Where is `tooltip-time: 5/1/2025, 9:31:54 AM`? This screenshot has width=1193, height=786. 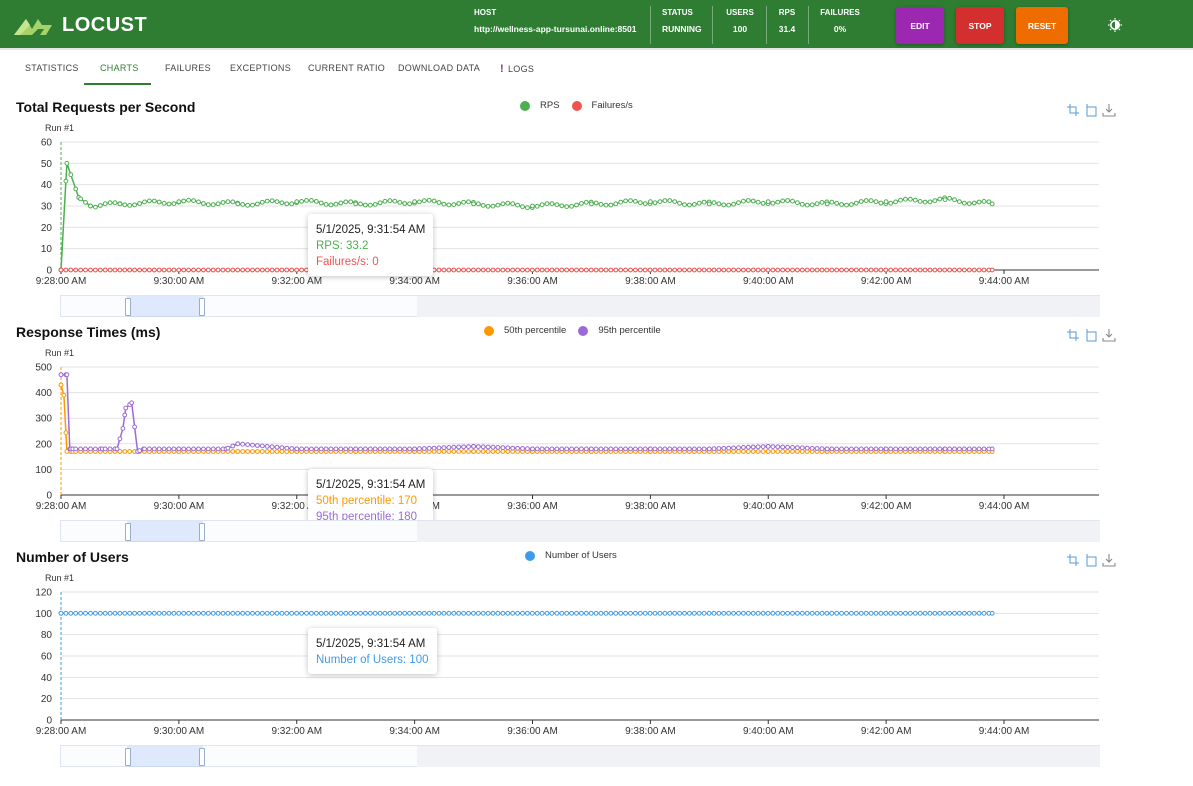
tooltip-time: 5/1/2025, 9:31:54 AM is located at coordinates (371, 644).